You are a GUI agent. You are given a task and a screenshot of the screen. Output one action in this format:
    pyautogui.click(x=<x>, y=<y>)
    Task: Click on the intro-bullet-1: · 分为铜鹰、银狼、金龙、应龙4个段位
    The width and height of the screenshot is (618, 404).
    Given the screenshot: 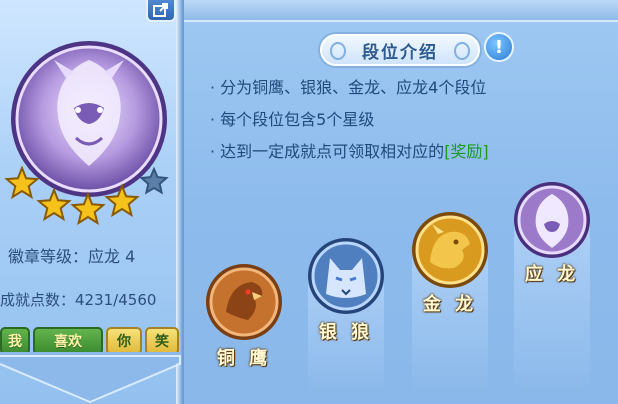 What is the action you would take?
    pyautogui.click(x=349, y=88)
    